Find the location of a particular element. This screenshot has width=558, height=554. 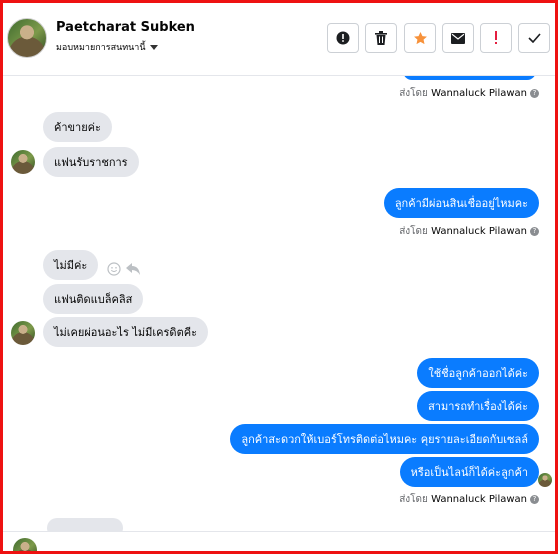

contact-avatar is located at coordinates (27, 38).